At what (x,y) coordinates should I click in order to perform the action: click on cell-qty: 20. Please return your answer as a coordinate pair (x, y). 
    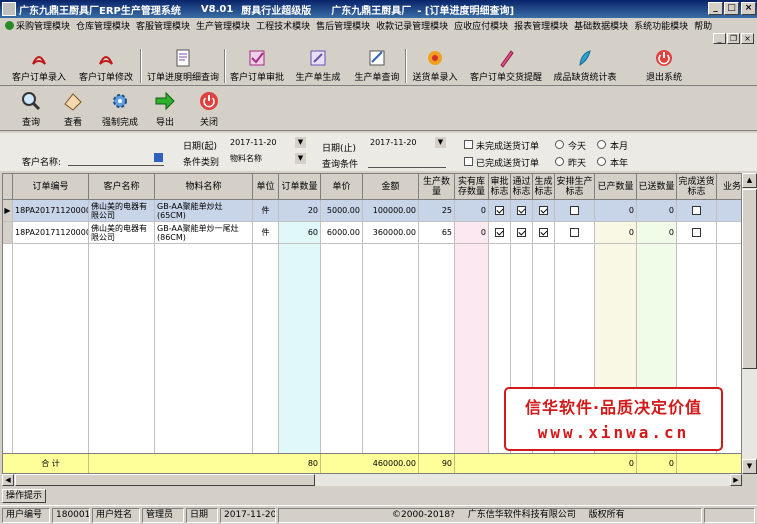
    Looking at the image, I should click on (300, 211).